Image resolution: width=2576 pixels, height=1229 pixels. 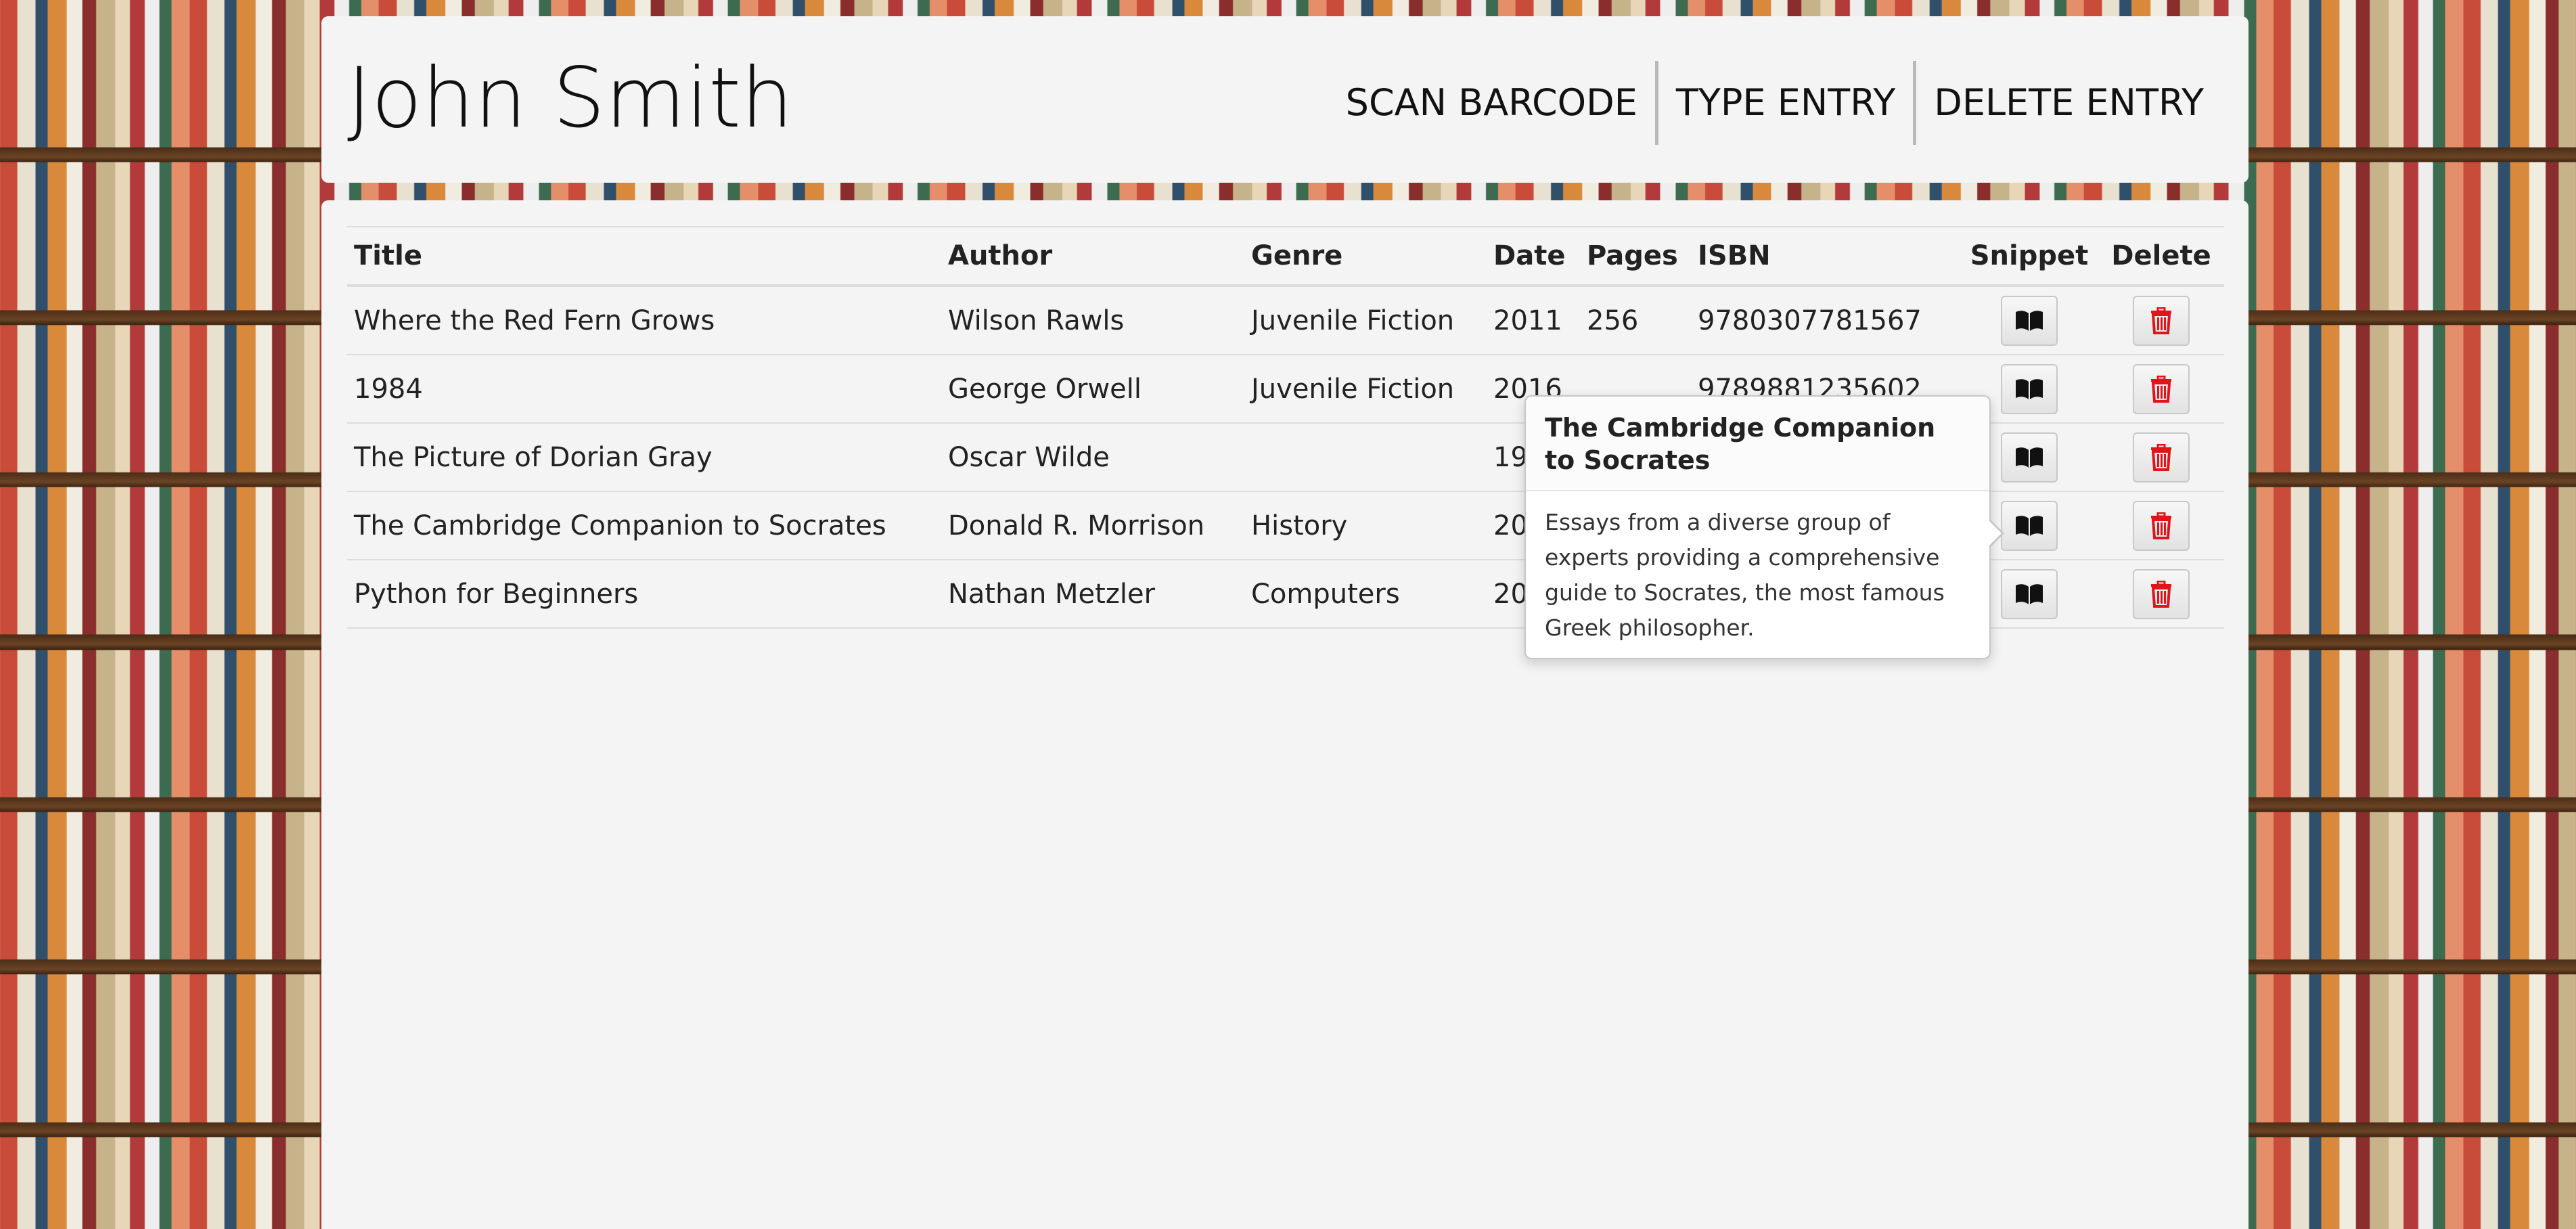 What do you see at coordinates (1365, 457) in the screenshot?
I see `cell-genre` at bounding box center [1365, 457].